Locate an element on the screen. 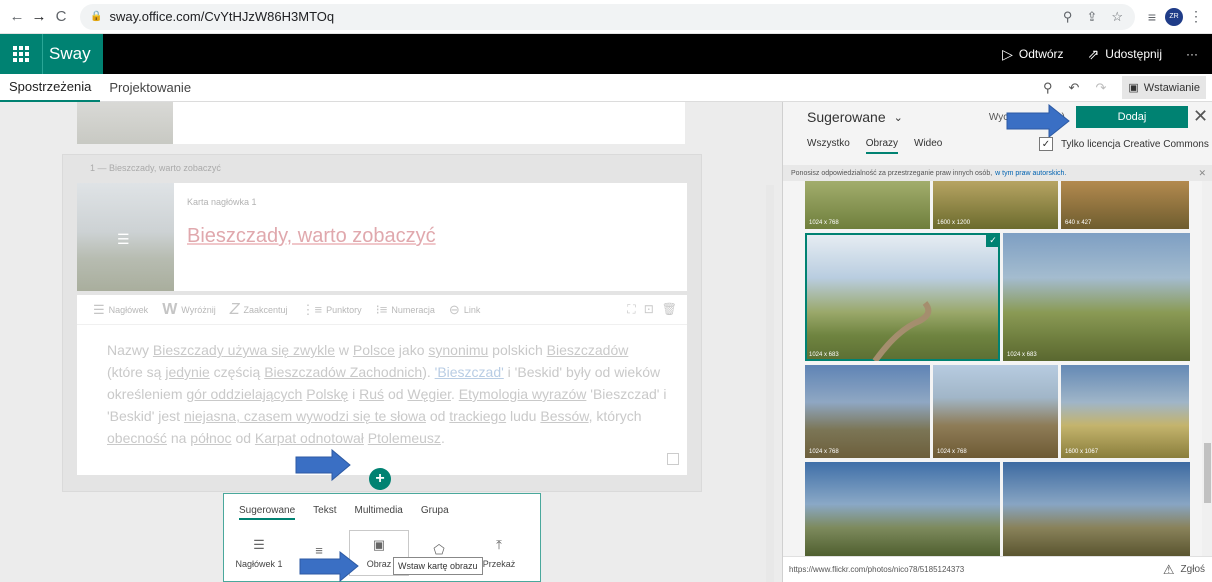 The height and width of the screenshot is (582, 1212). insert-button: ▣ Wstawianie is located at coordinates (1164, 87).